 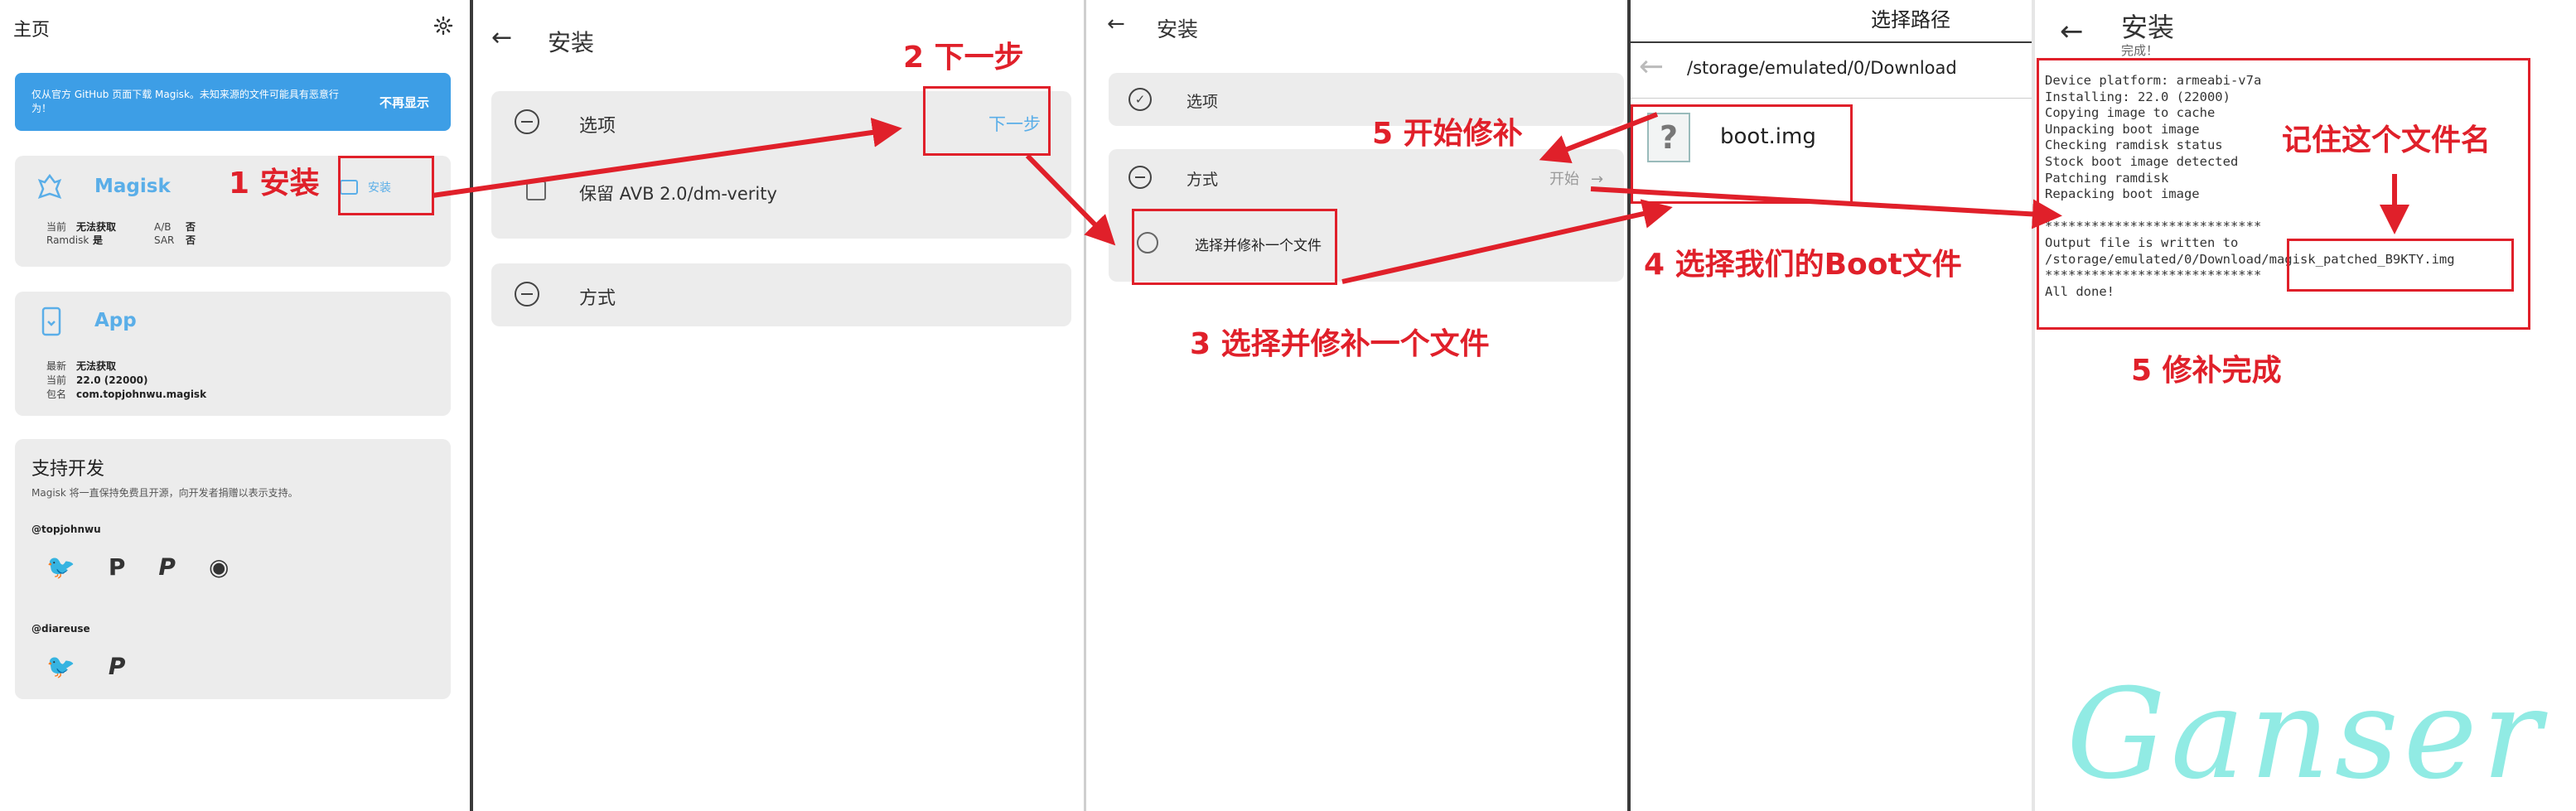 What do you see at coordinates (1803, 265) in the screenshot?
I see `annotation-step4: 4 选择我们的Boot文件` at bounding box center [1803, 265].